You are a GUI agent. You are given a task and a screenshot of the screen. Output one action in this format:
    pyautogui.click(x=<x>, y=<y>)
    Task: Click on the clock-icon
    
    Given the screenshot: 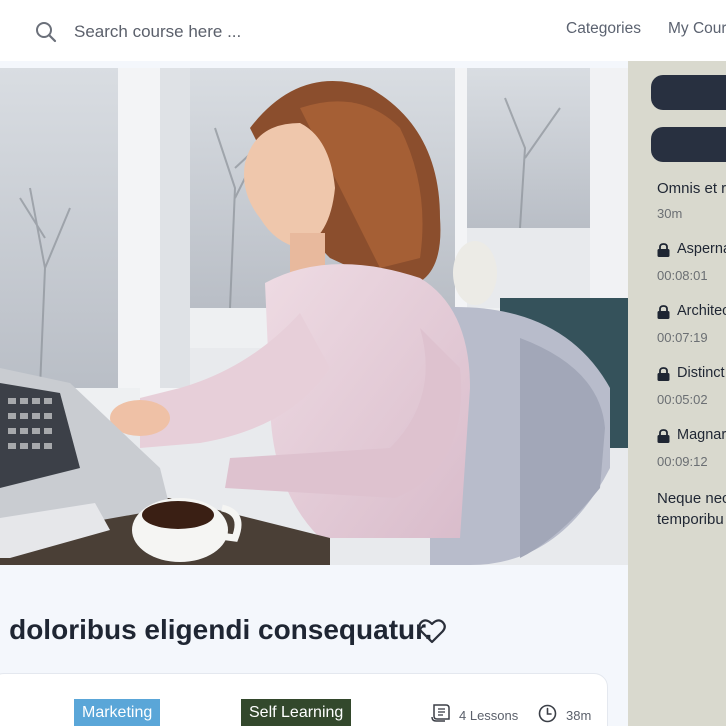 What is the action you would take?
    pyautogui.click(x=547, y=713)
    